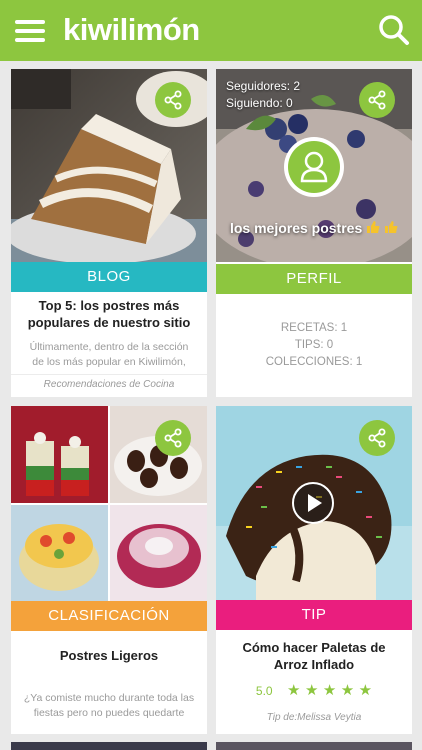 The width and height of the screenshot is (422, 750). I want to click on app-logo: kiwilimón, so click(131, 29).